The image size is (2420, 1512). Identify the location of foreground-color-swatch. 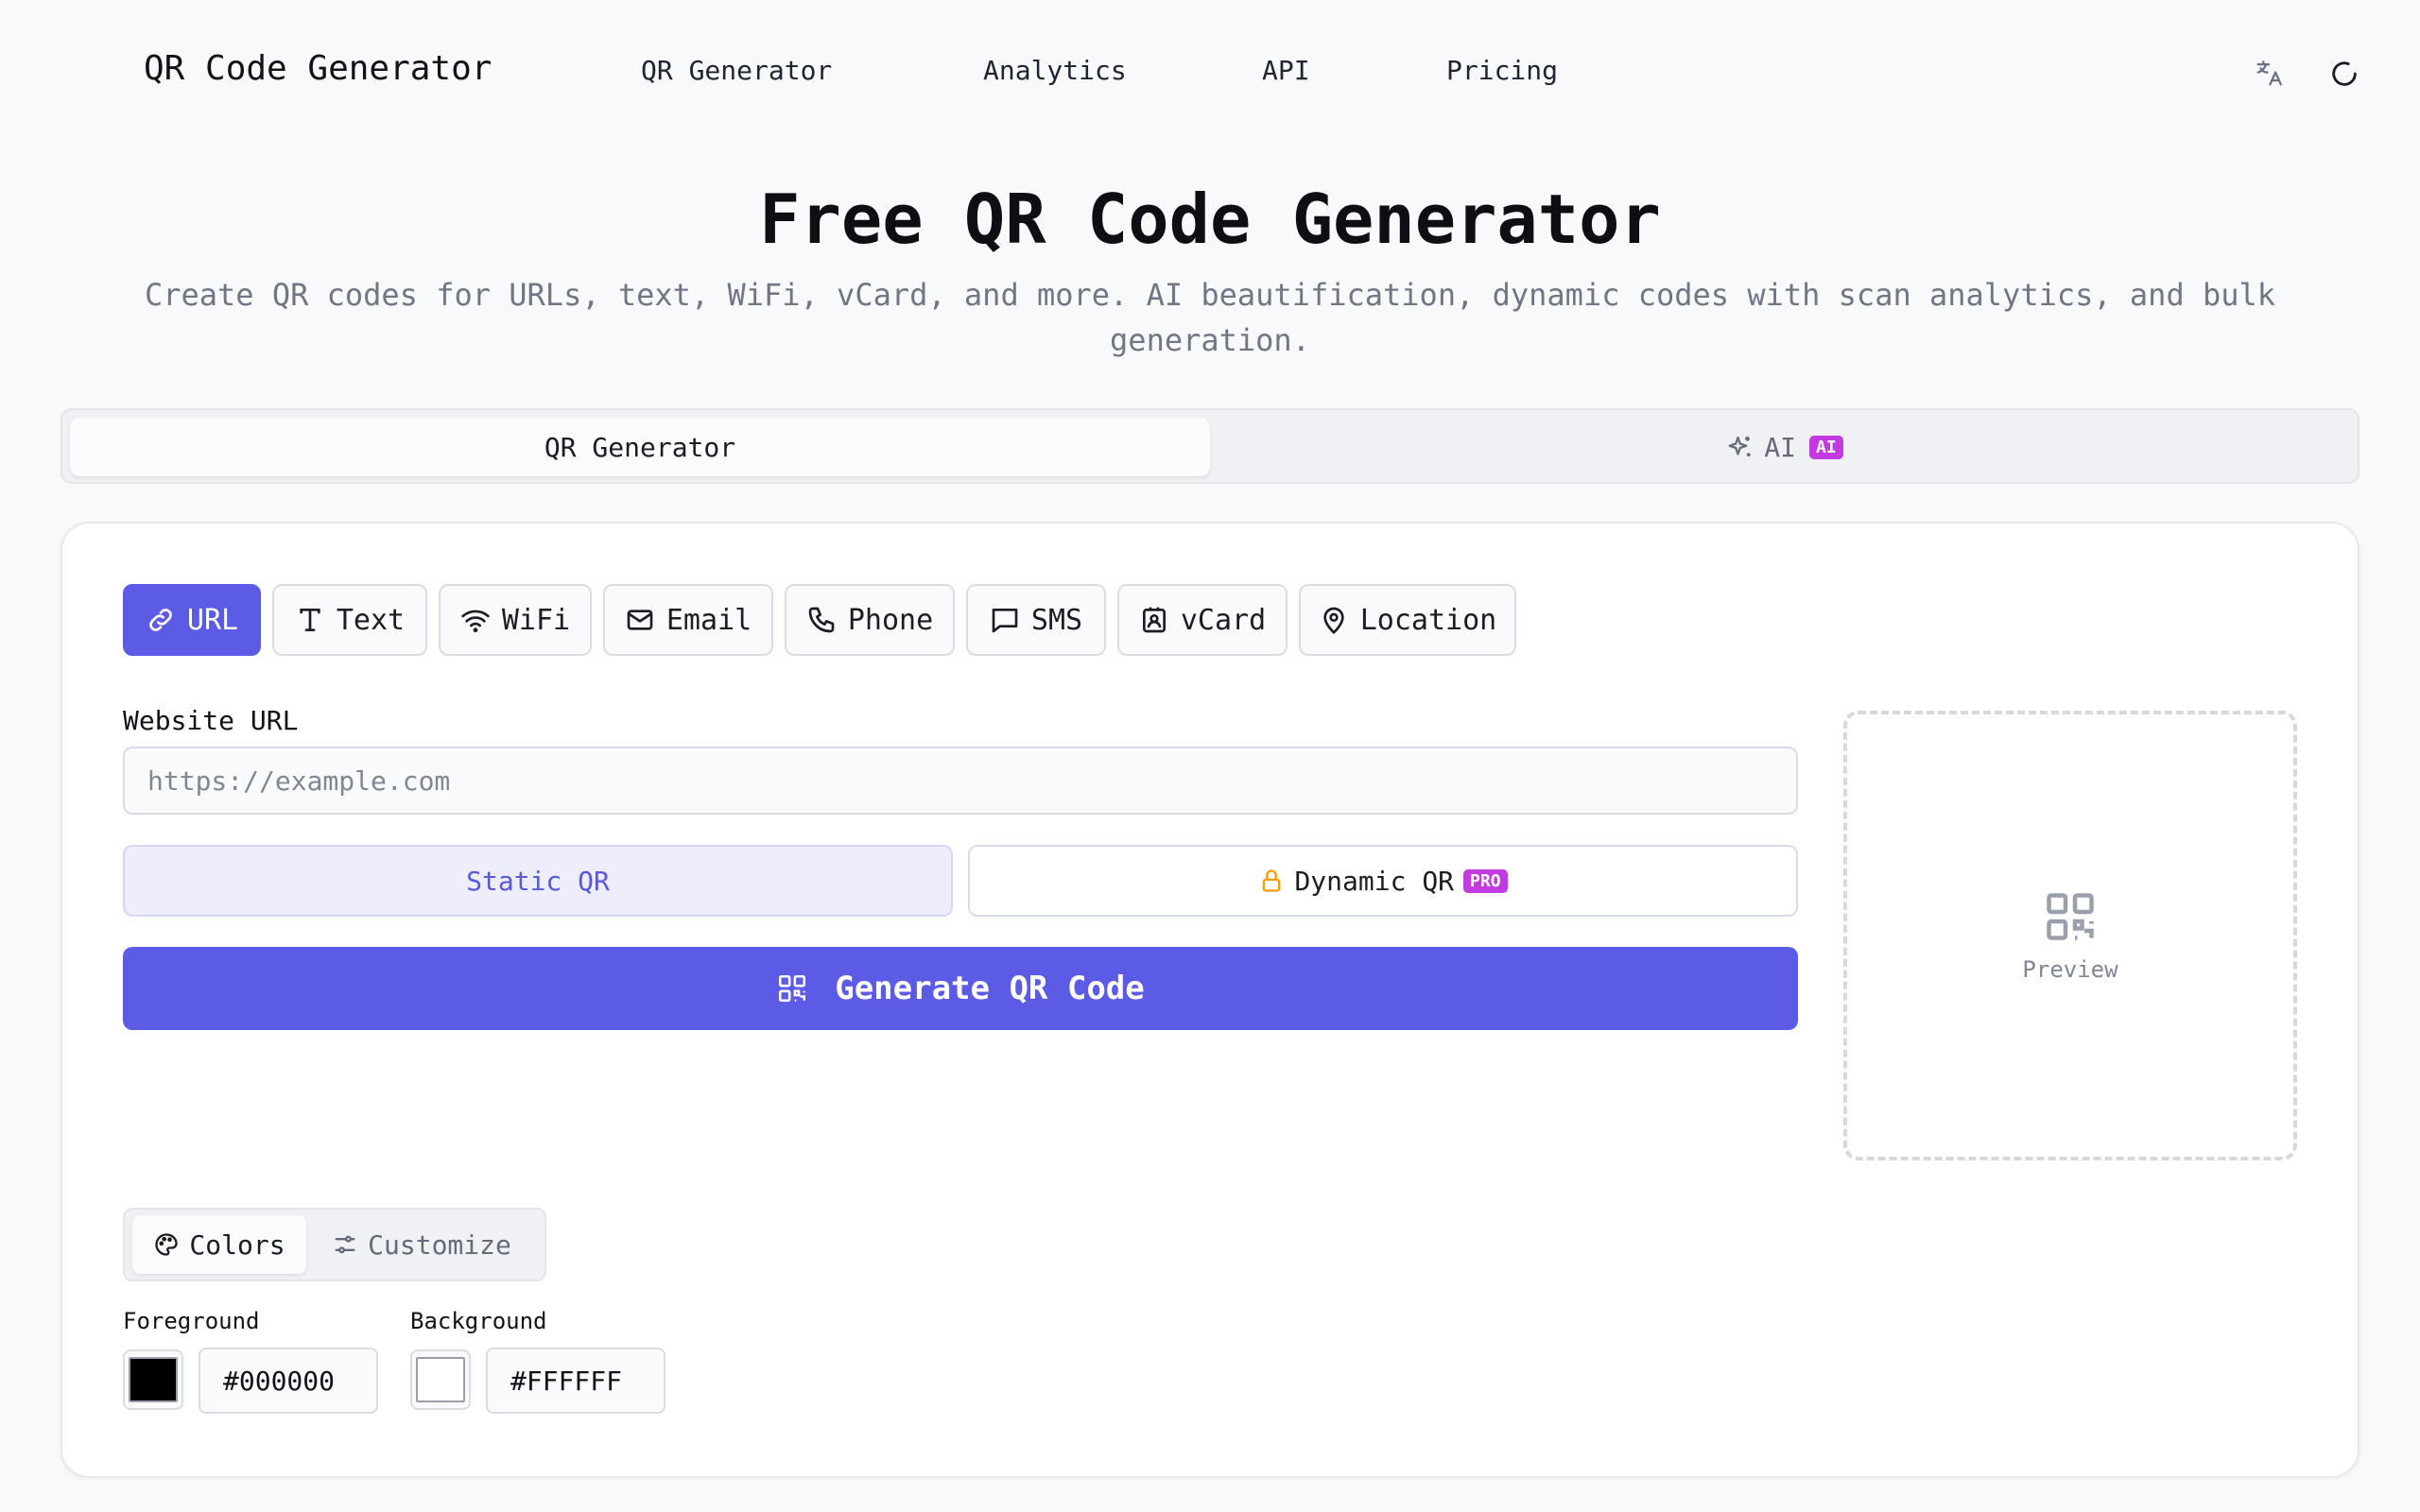
(153, 1379).